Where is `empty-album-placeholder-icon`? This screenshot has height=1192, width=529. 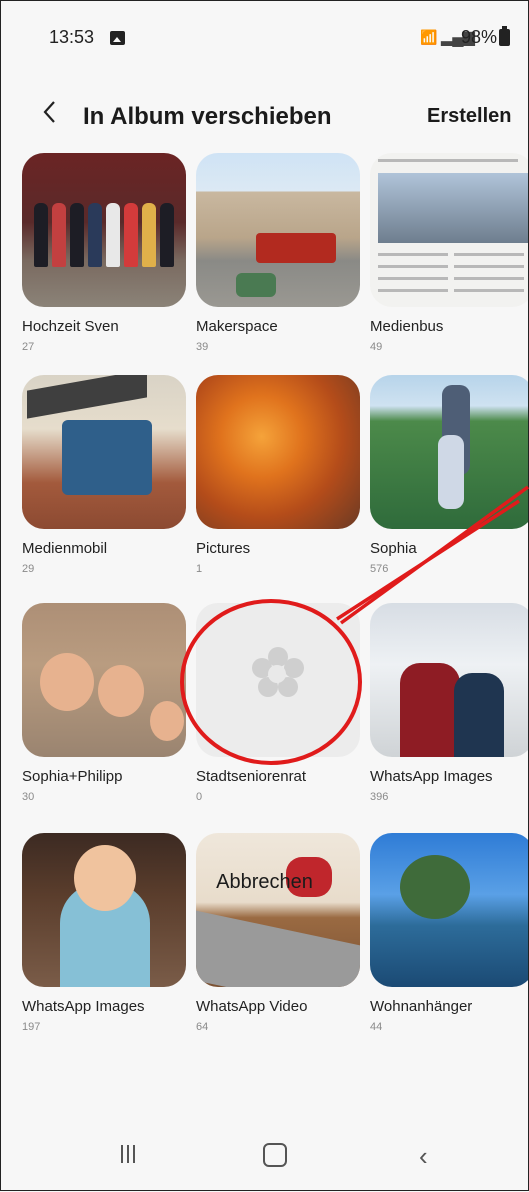
empty-album-placeholder-icon is located at coordinates (278, 675).